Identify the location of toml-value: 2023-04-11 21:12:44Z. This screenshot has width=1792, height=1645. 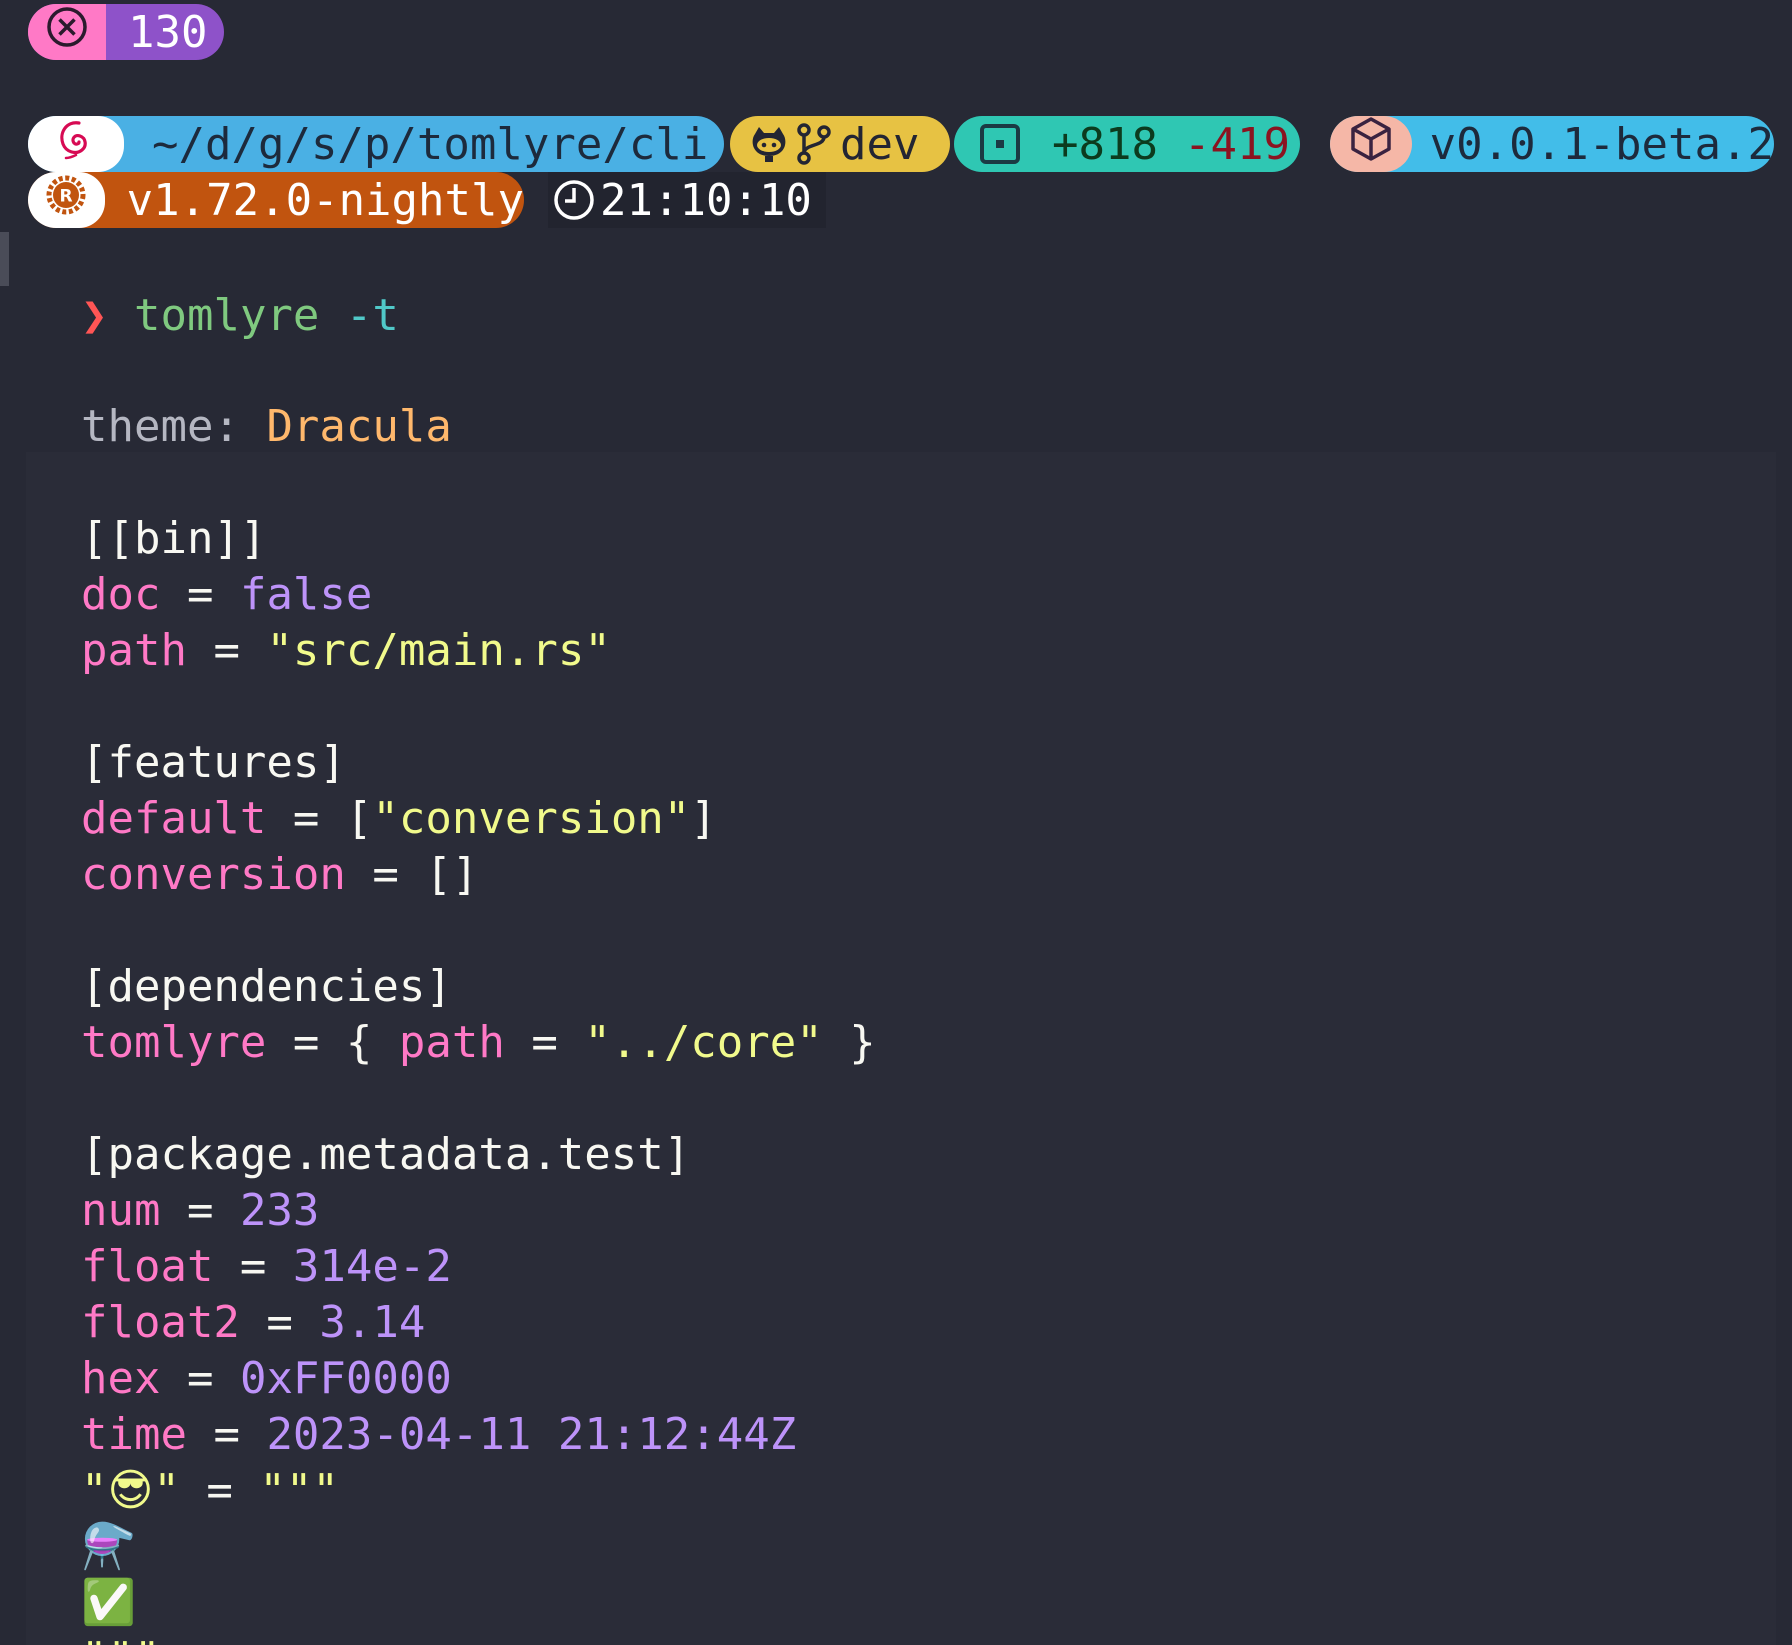
(531, 1434).